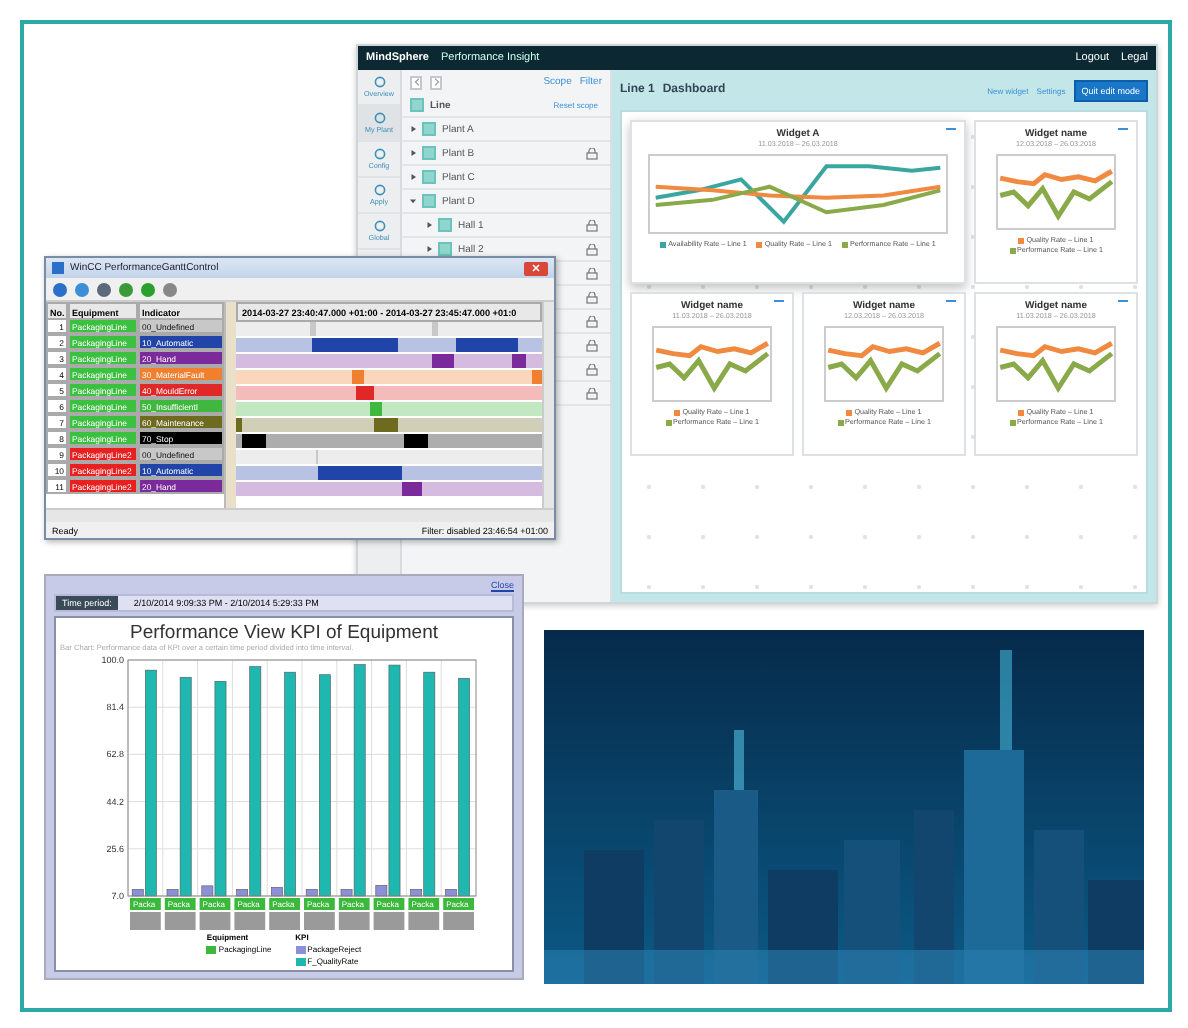 This screenshot has height=1028, width=1188. Describe the element at coordinates (58, 268) in the screenshot. I see `app-icon` at that location.